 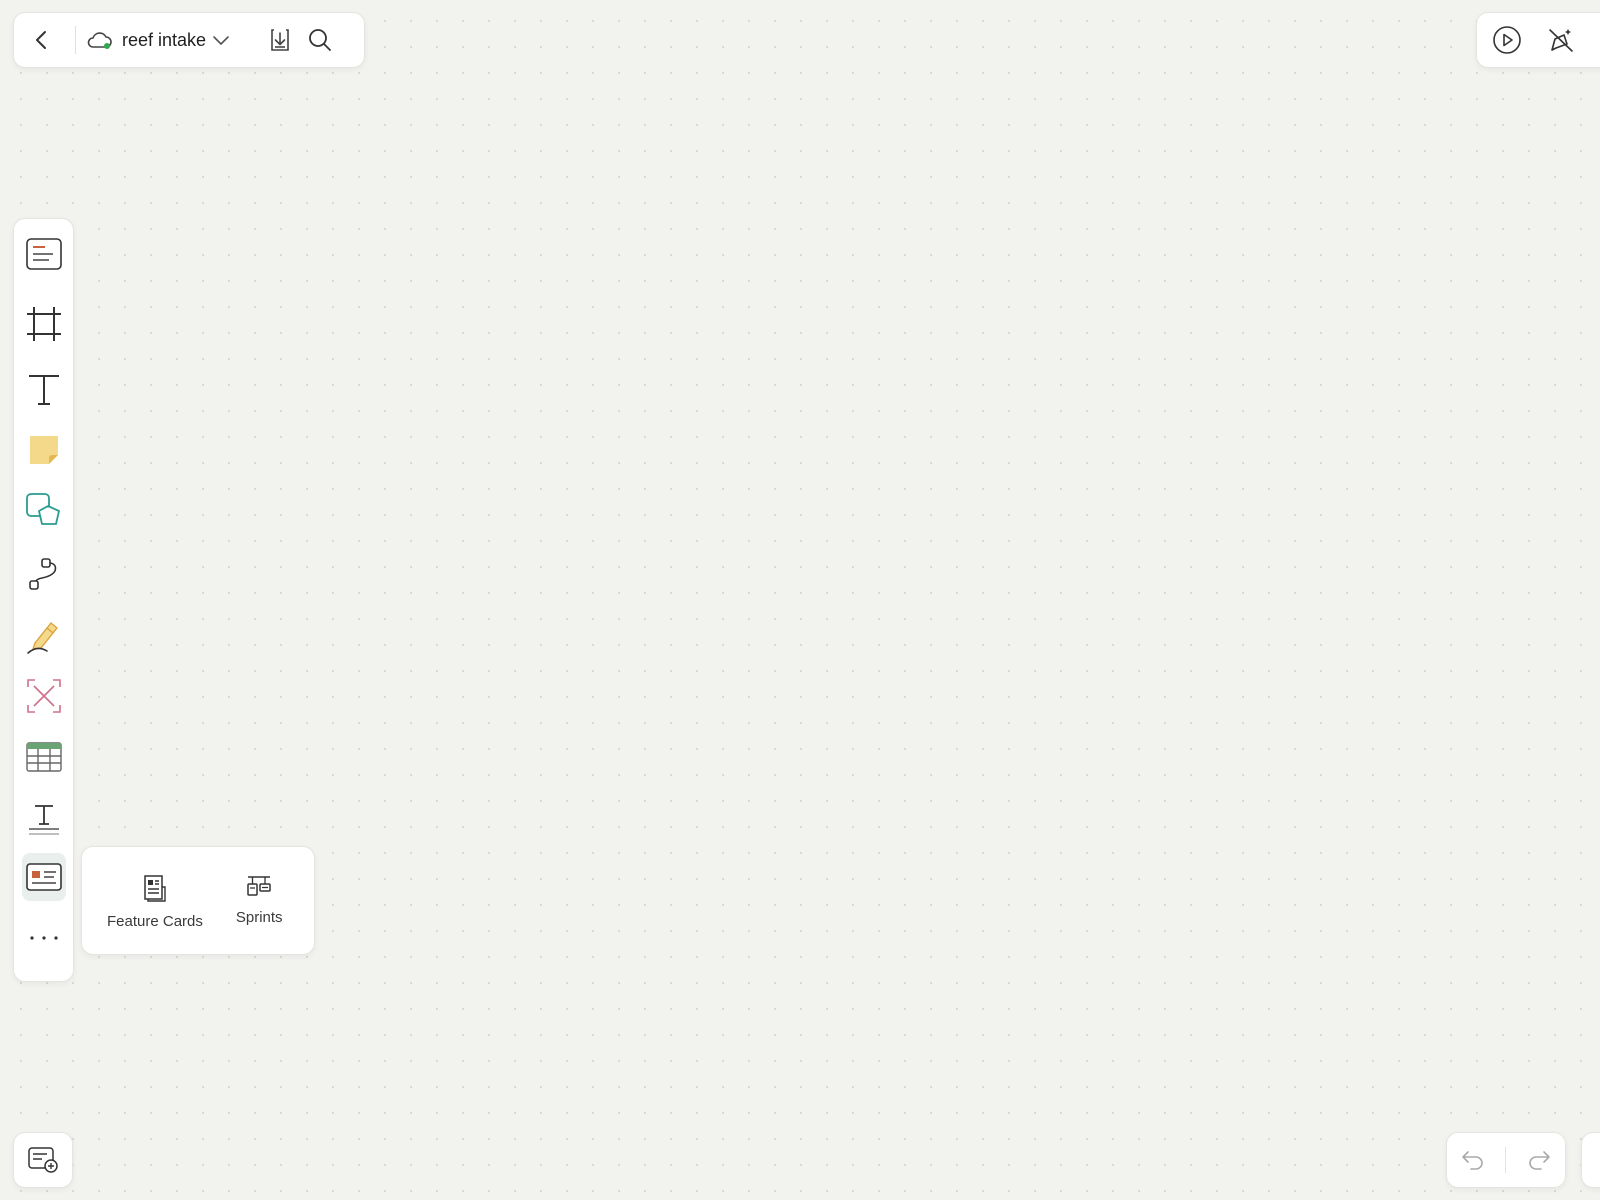 I want to click on top-toolbar: reef intake, so click(x=189, y=40).